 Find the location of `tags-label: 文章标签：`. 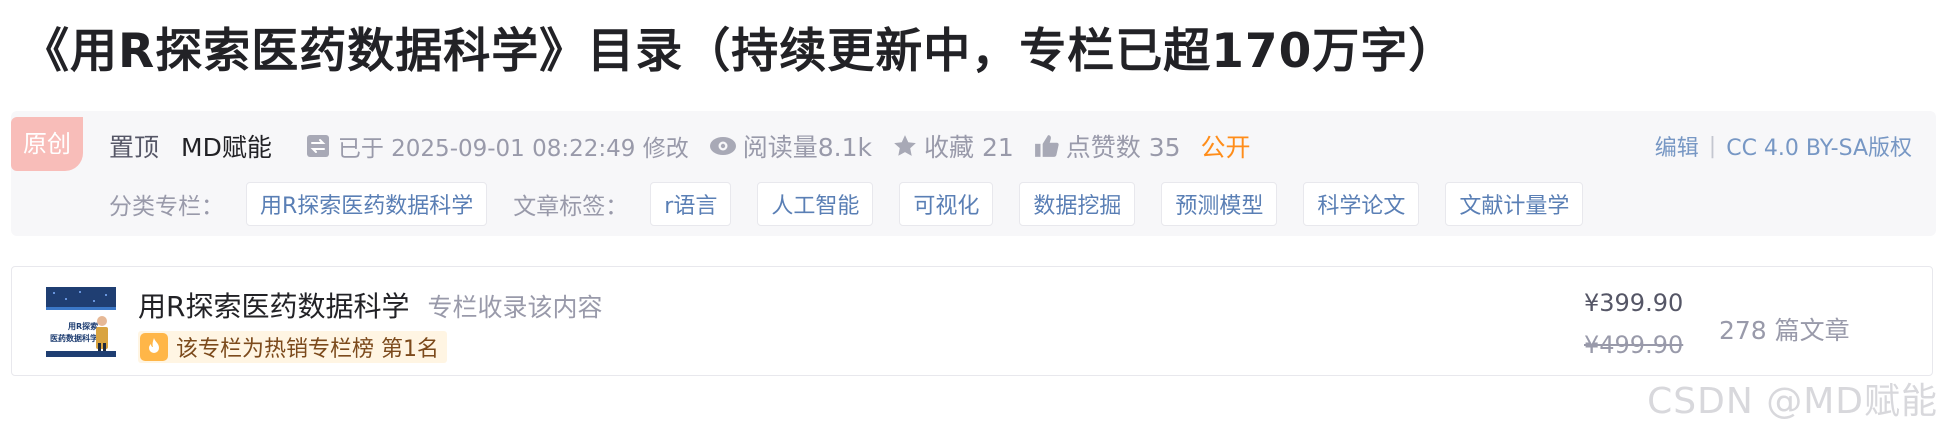

tags-label: 文章标签： is located at coordinates (571, 207).